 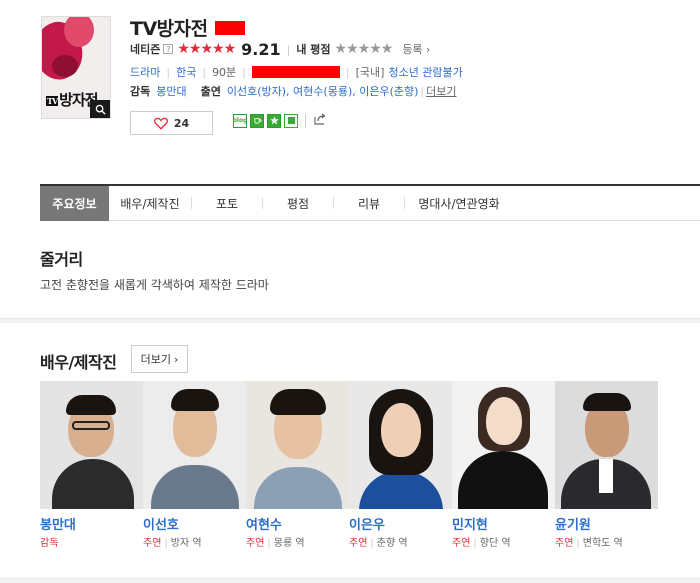 I want to click on tab-photo: 포토, so click(x=227, y=203).